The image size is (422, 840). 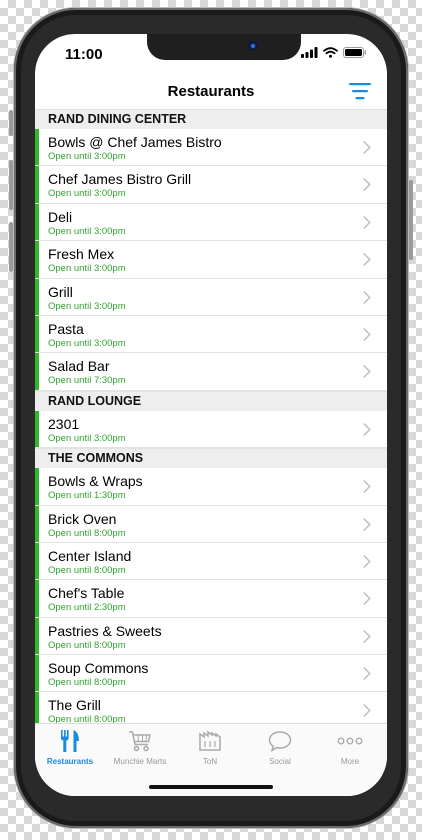 I want to click on restaurant-name: Fresh Mex, so click(x=81, y=254).